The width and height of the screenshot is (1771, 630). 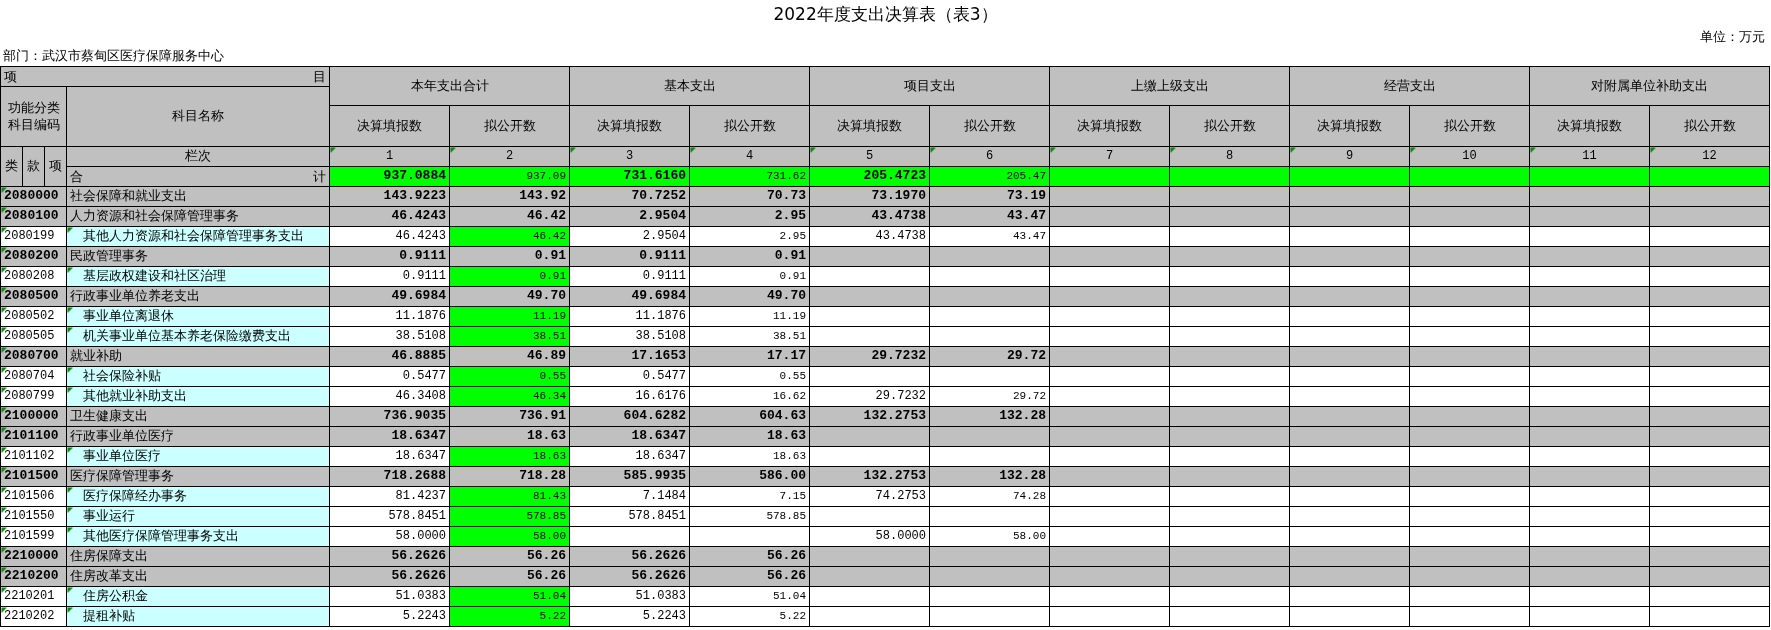 What do you see at coordinates (33, 276) in the screenshot?
I see `code-cell: 2080208` at bounding box center [33, 276].